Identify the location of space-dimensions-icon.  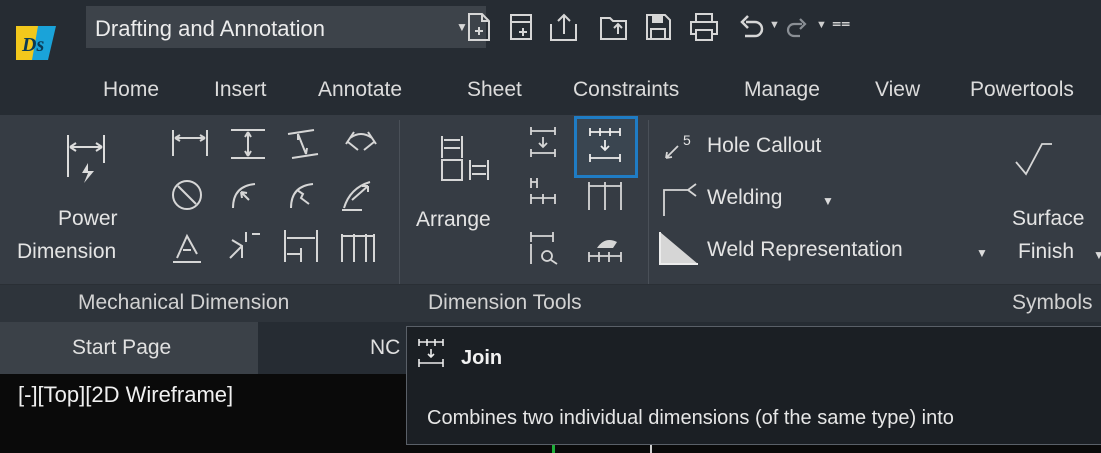
(543, 142).